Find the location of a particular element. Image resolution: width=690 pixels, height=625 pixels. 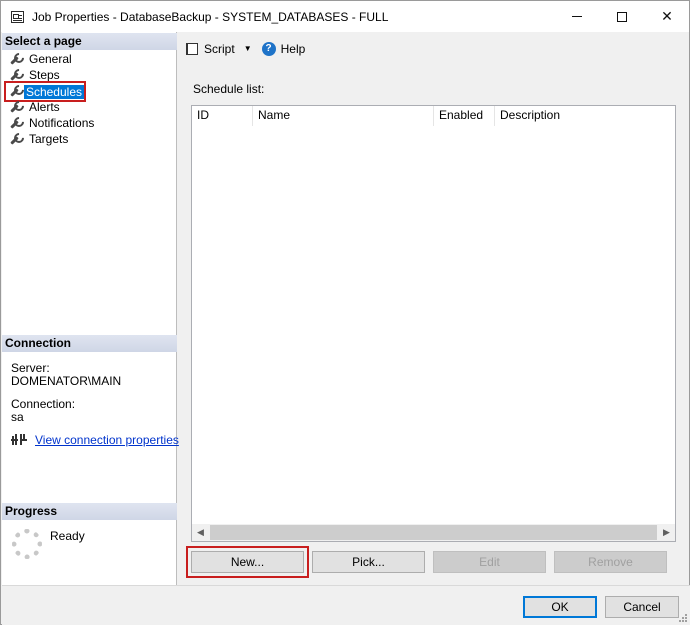

maximize-icon is located at coordinates (622, 16).